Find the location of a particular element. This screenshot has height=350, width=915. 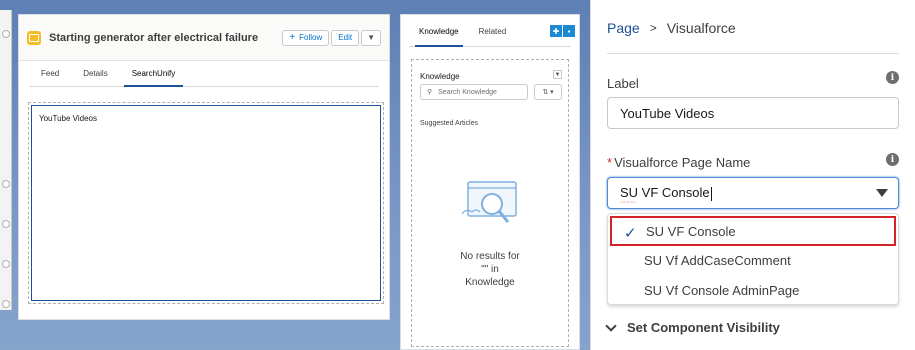

follow-button-label: Follow is located at coordinates (311, 37).